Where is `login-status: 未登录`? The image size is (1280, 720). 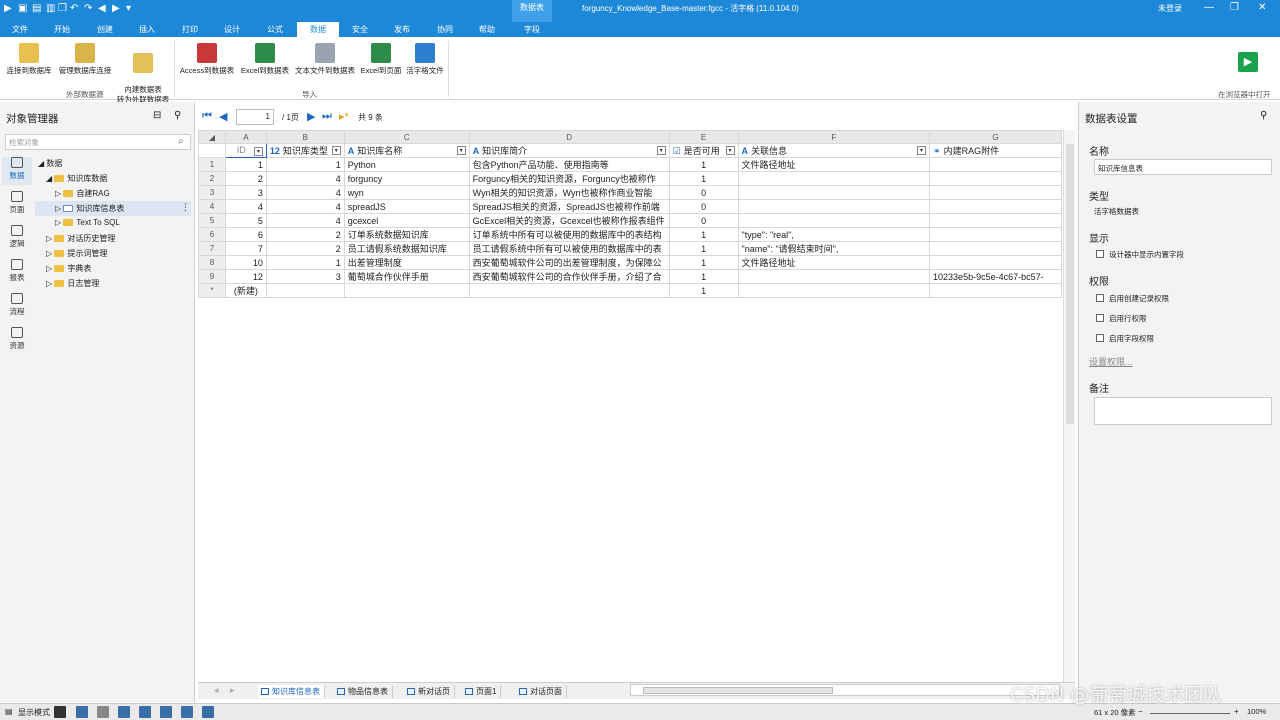
login-status: 未登录 is located at coordinates (1170, 8).